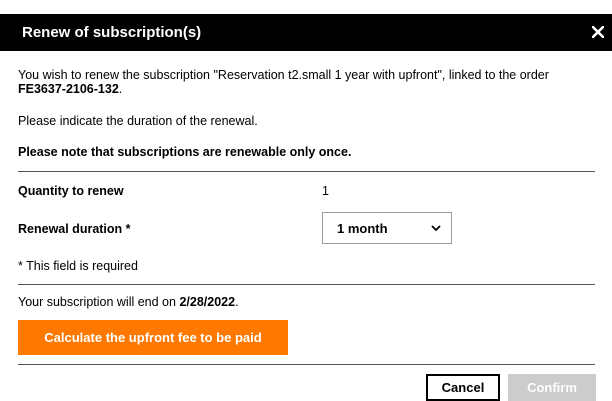 This screenshot has width=612, height=401. I want to click on dialog-header: Renew of subscription(s), so click(306, 32).